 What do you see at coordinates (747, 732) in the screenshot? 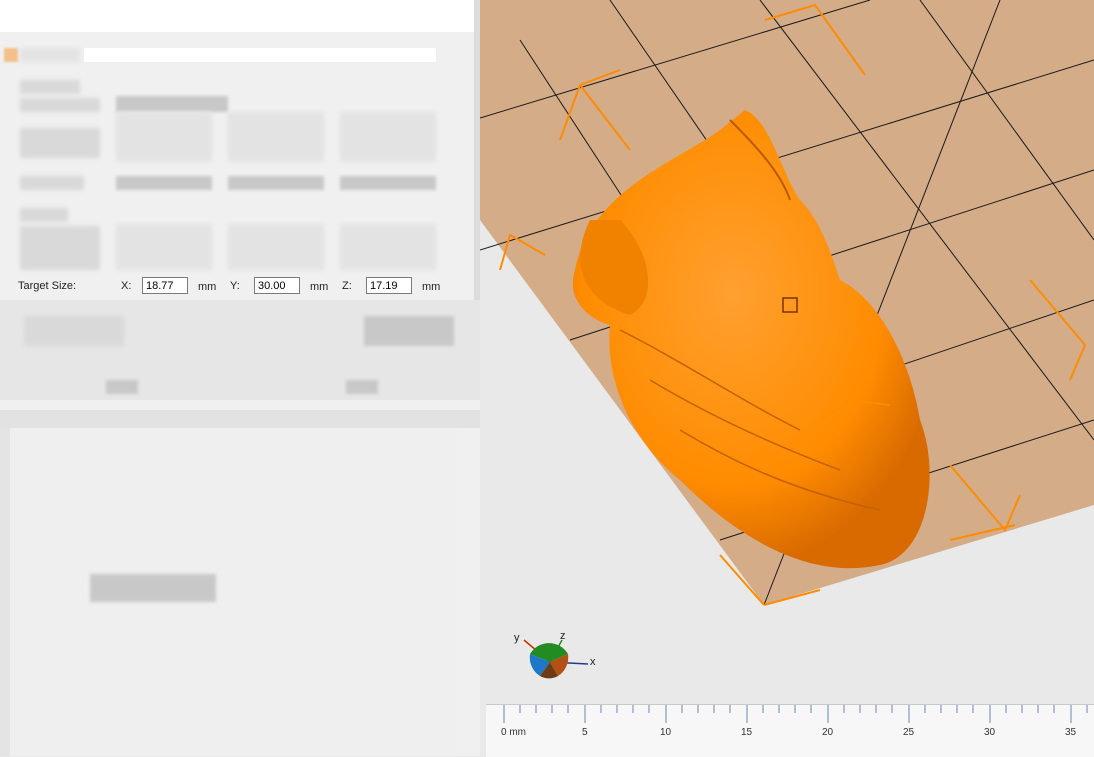
I see `ruler-tick-label: 15` at bounding box center [747, 732].